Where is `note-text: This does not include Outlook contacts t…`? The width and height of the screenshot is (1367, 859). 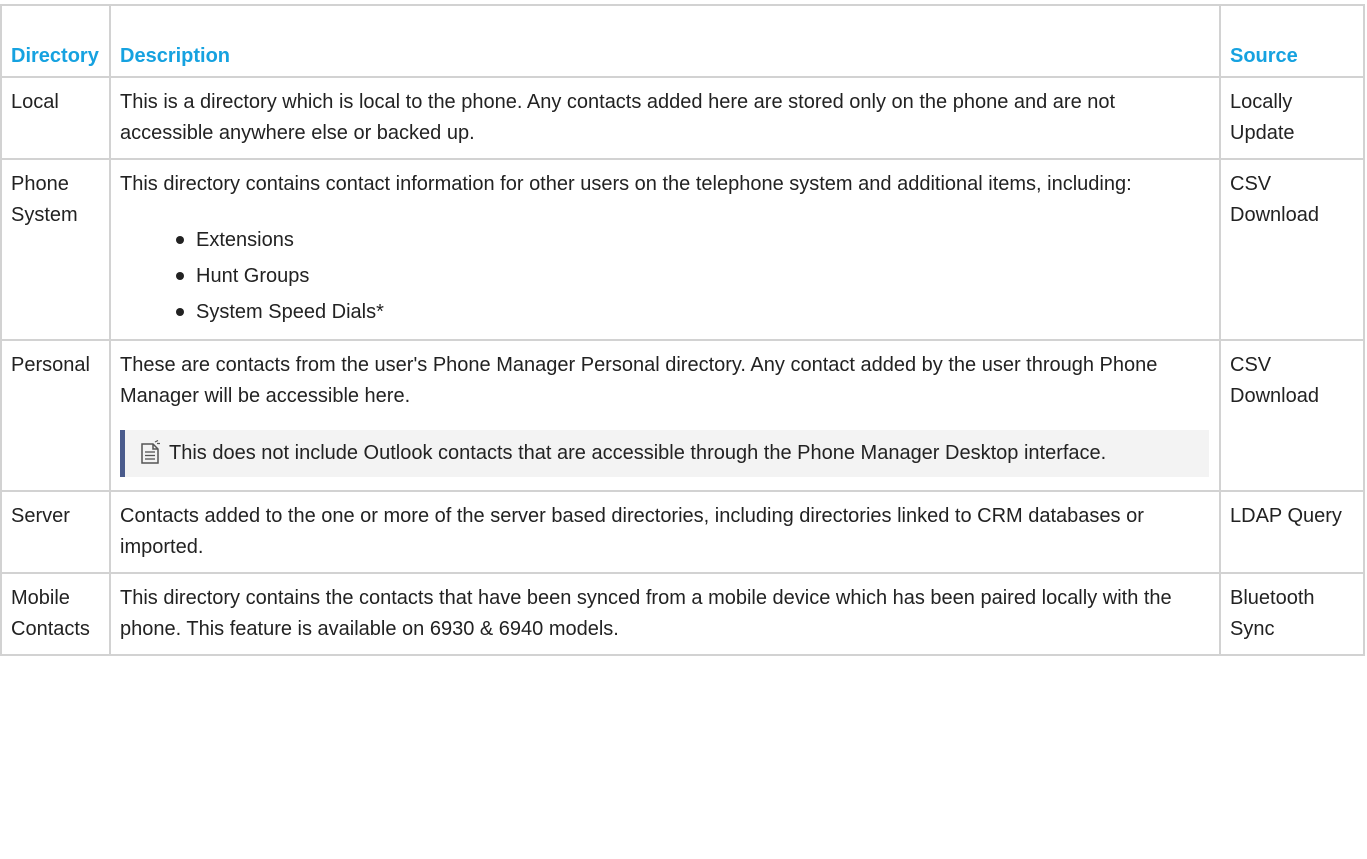 note-text: This does not include Outlook contacts t… is located at coordinates (638, 453).